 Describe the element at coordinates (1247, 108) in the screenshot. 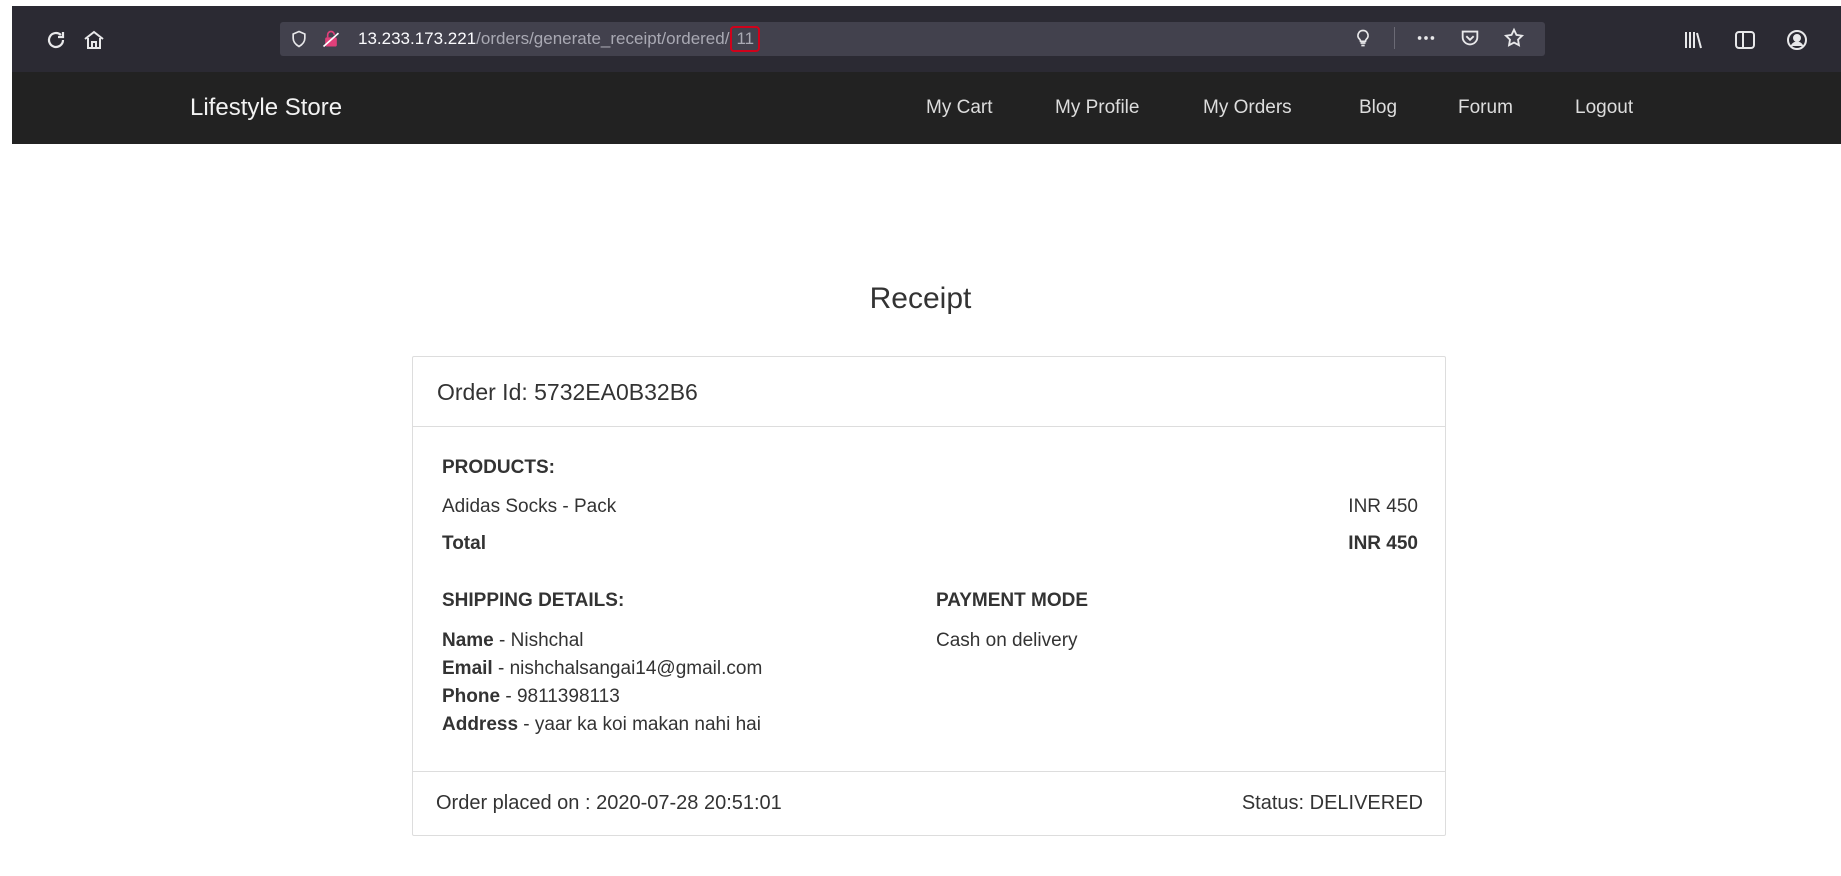

I see `nav-my-orders: My Orders` at that location.